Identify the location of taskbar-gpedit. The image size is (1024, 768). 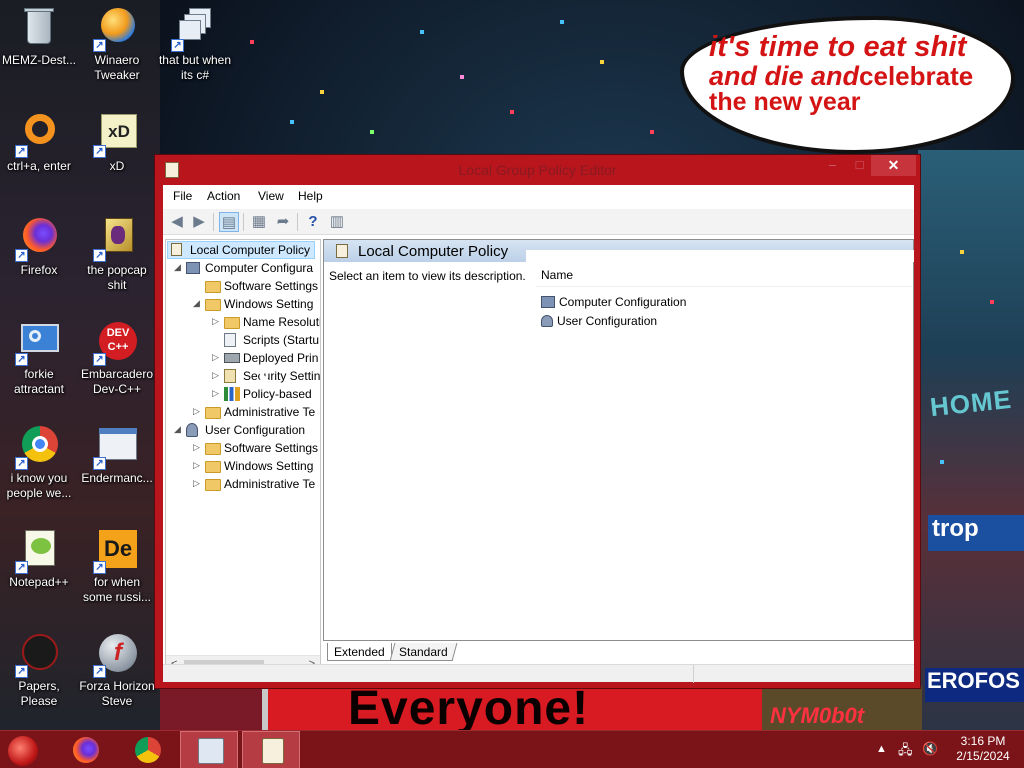
(271, 749).